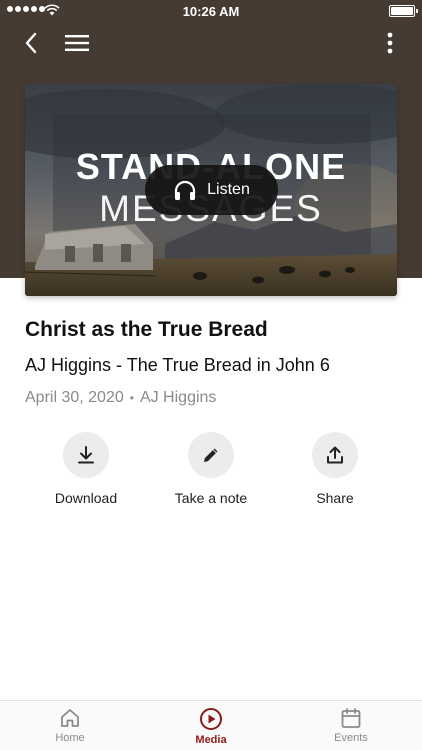  I want to click on pencil-icon-circle, so click(211, 455).